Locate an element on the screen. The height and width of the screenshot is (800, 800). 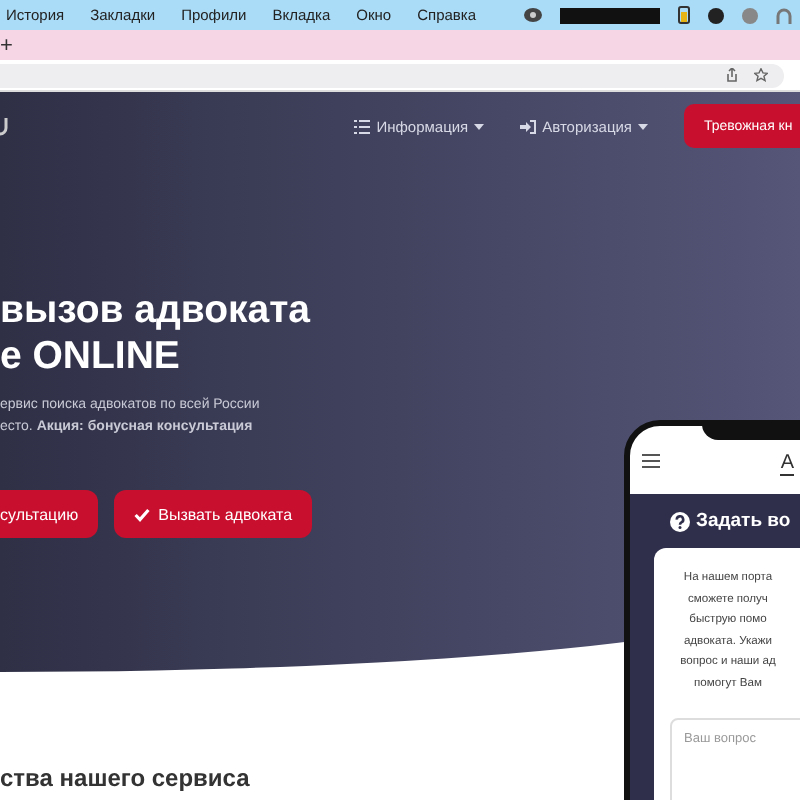
battery-icon is located at coordinates (684, 15).